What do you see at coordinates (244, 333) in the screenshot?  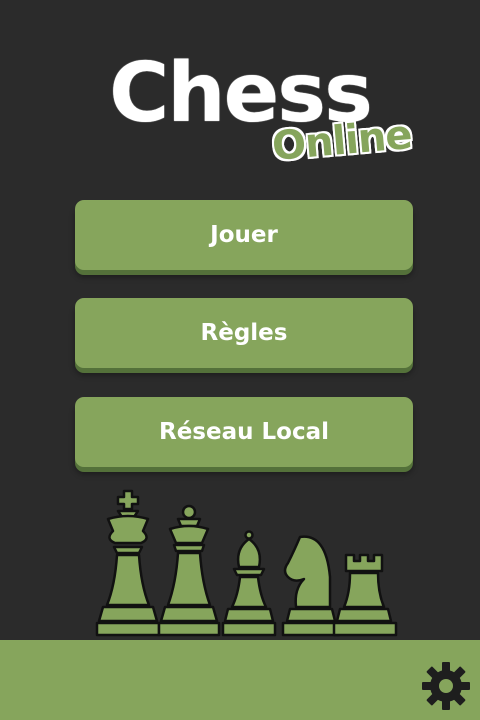 I see `rules-button: Règles` at bounding box center [244, 333].